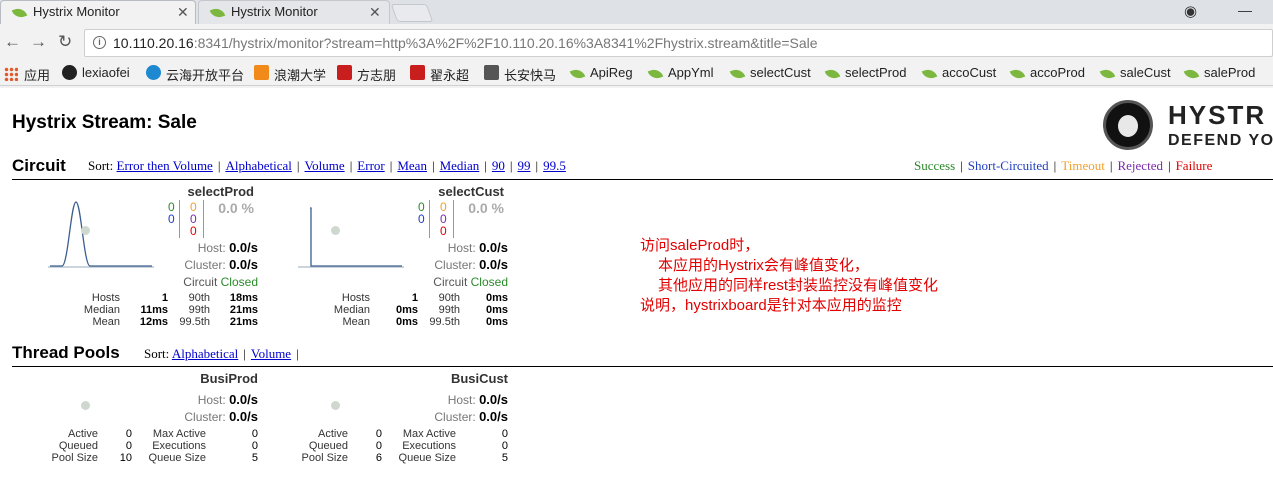 The image size is (1273, 479). What do you see at coordinates (69, 72) in the screenshot?
I see `github-icon` at bounding box center [69, 72].